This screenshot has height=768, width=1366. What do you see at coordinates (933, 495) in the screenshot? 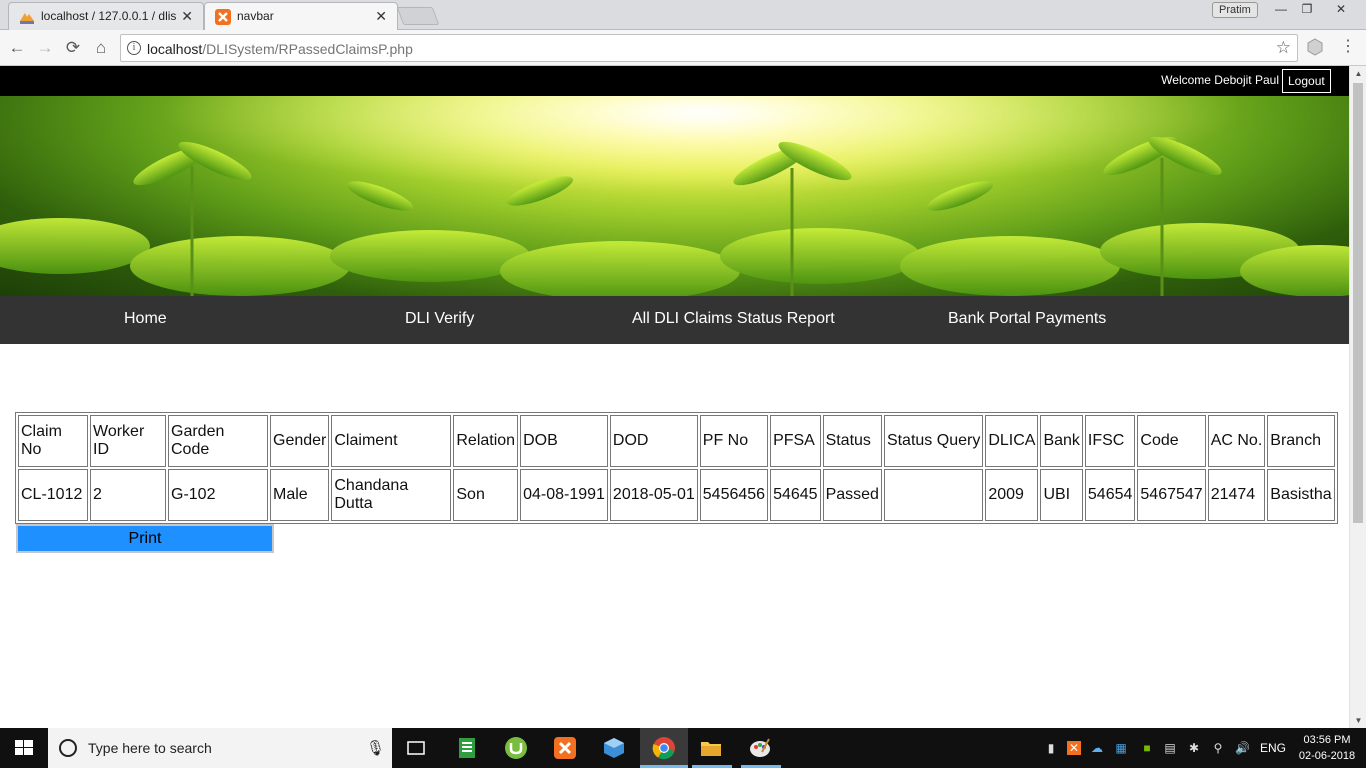
I see `cell-status-query` at bounding box center [933, 495].